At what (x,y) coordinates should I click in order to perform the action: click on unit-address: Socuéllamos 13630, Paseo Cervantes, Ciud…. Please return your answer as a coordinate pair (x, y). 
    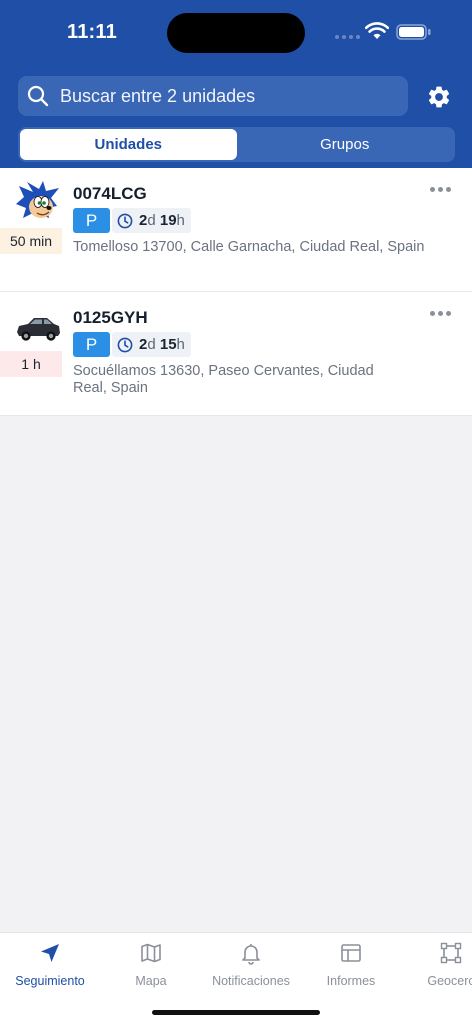
    Looking at the image, I should click on (223, 379).